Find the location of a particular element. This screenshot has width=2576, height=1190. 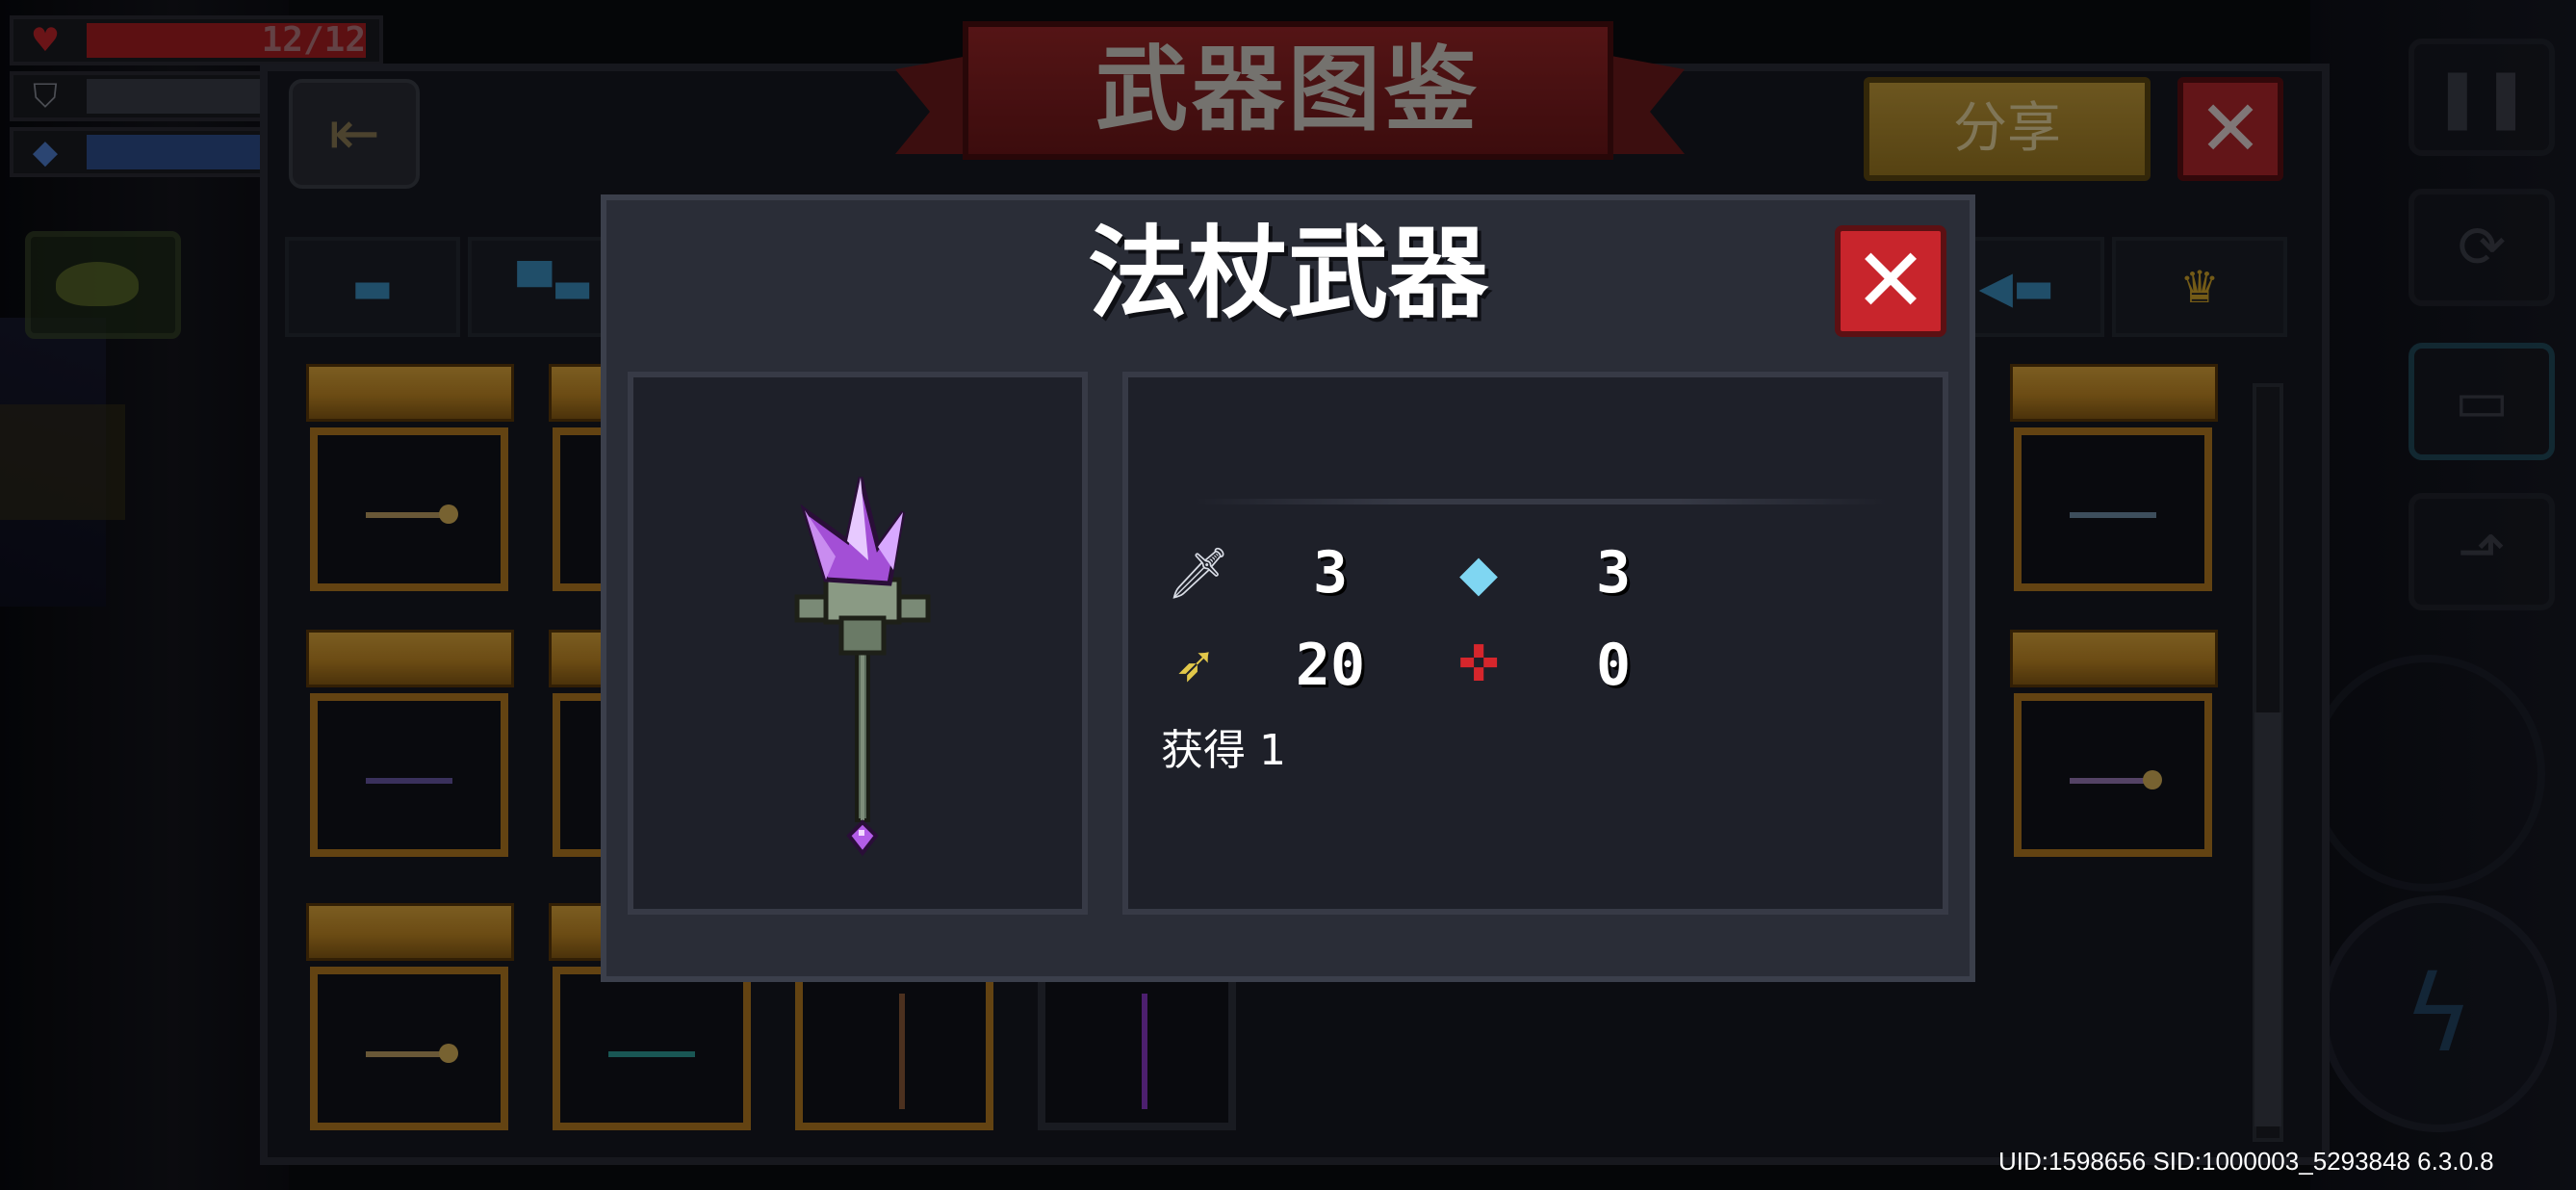

accuracy-value: 0 is located at coordinates (1614, 665).